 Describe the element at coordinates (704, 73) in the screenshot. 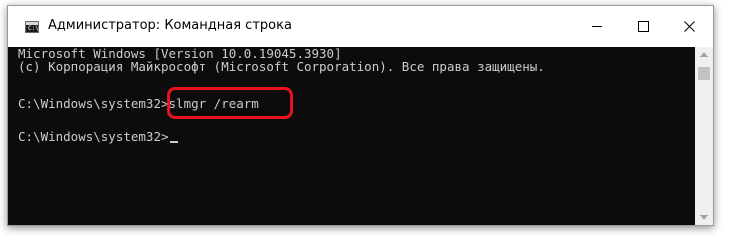

I see `scrollbar-thumb` at that location.